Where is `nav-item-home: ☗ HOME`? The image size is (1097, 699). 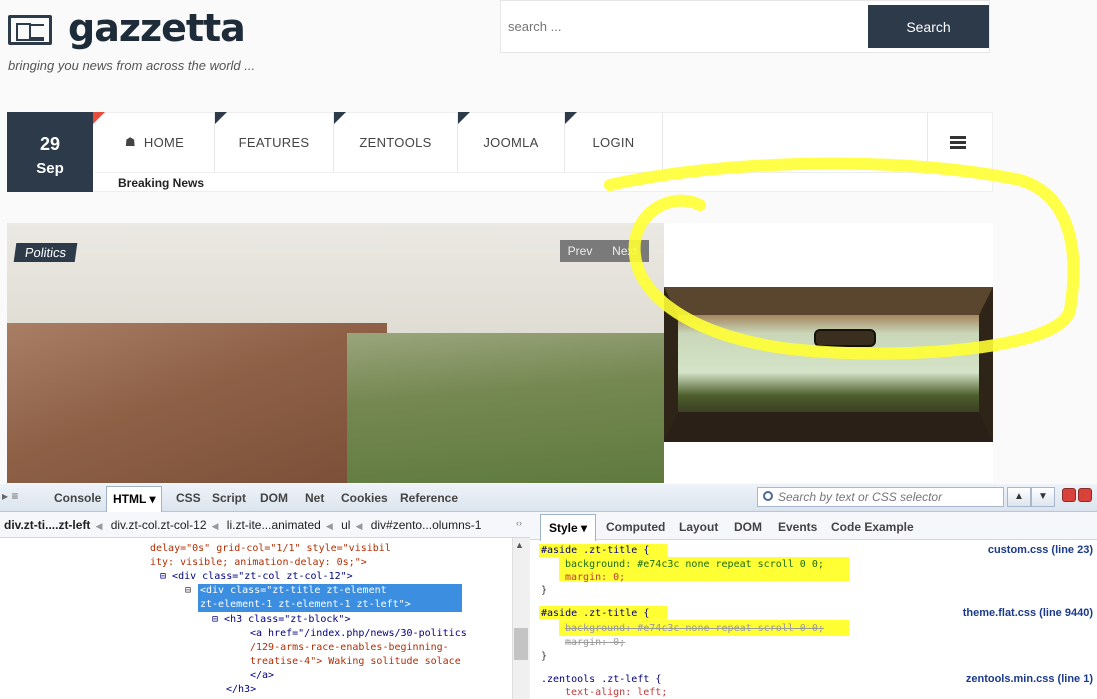 nav-item-home: ☗ HOME is located at coordinates (155, 142).